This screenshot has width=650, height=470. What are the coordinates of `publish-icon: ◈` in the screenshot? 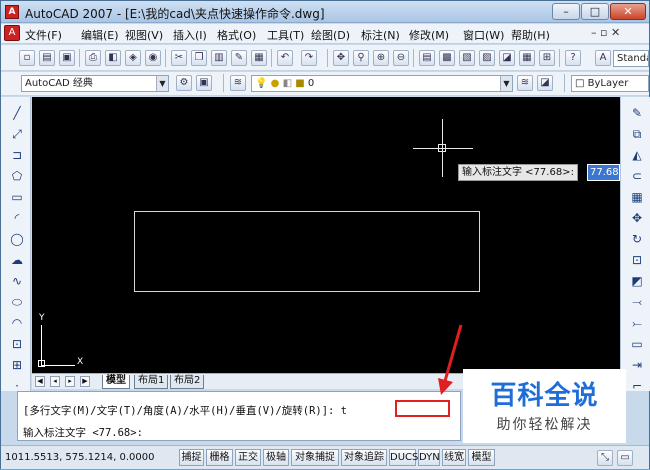 It's located at (133, 58).